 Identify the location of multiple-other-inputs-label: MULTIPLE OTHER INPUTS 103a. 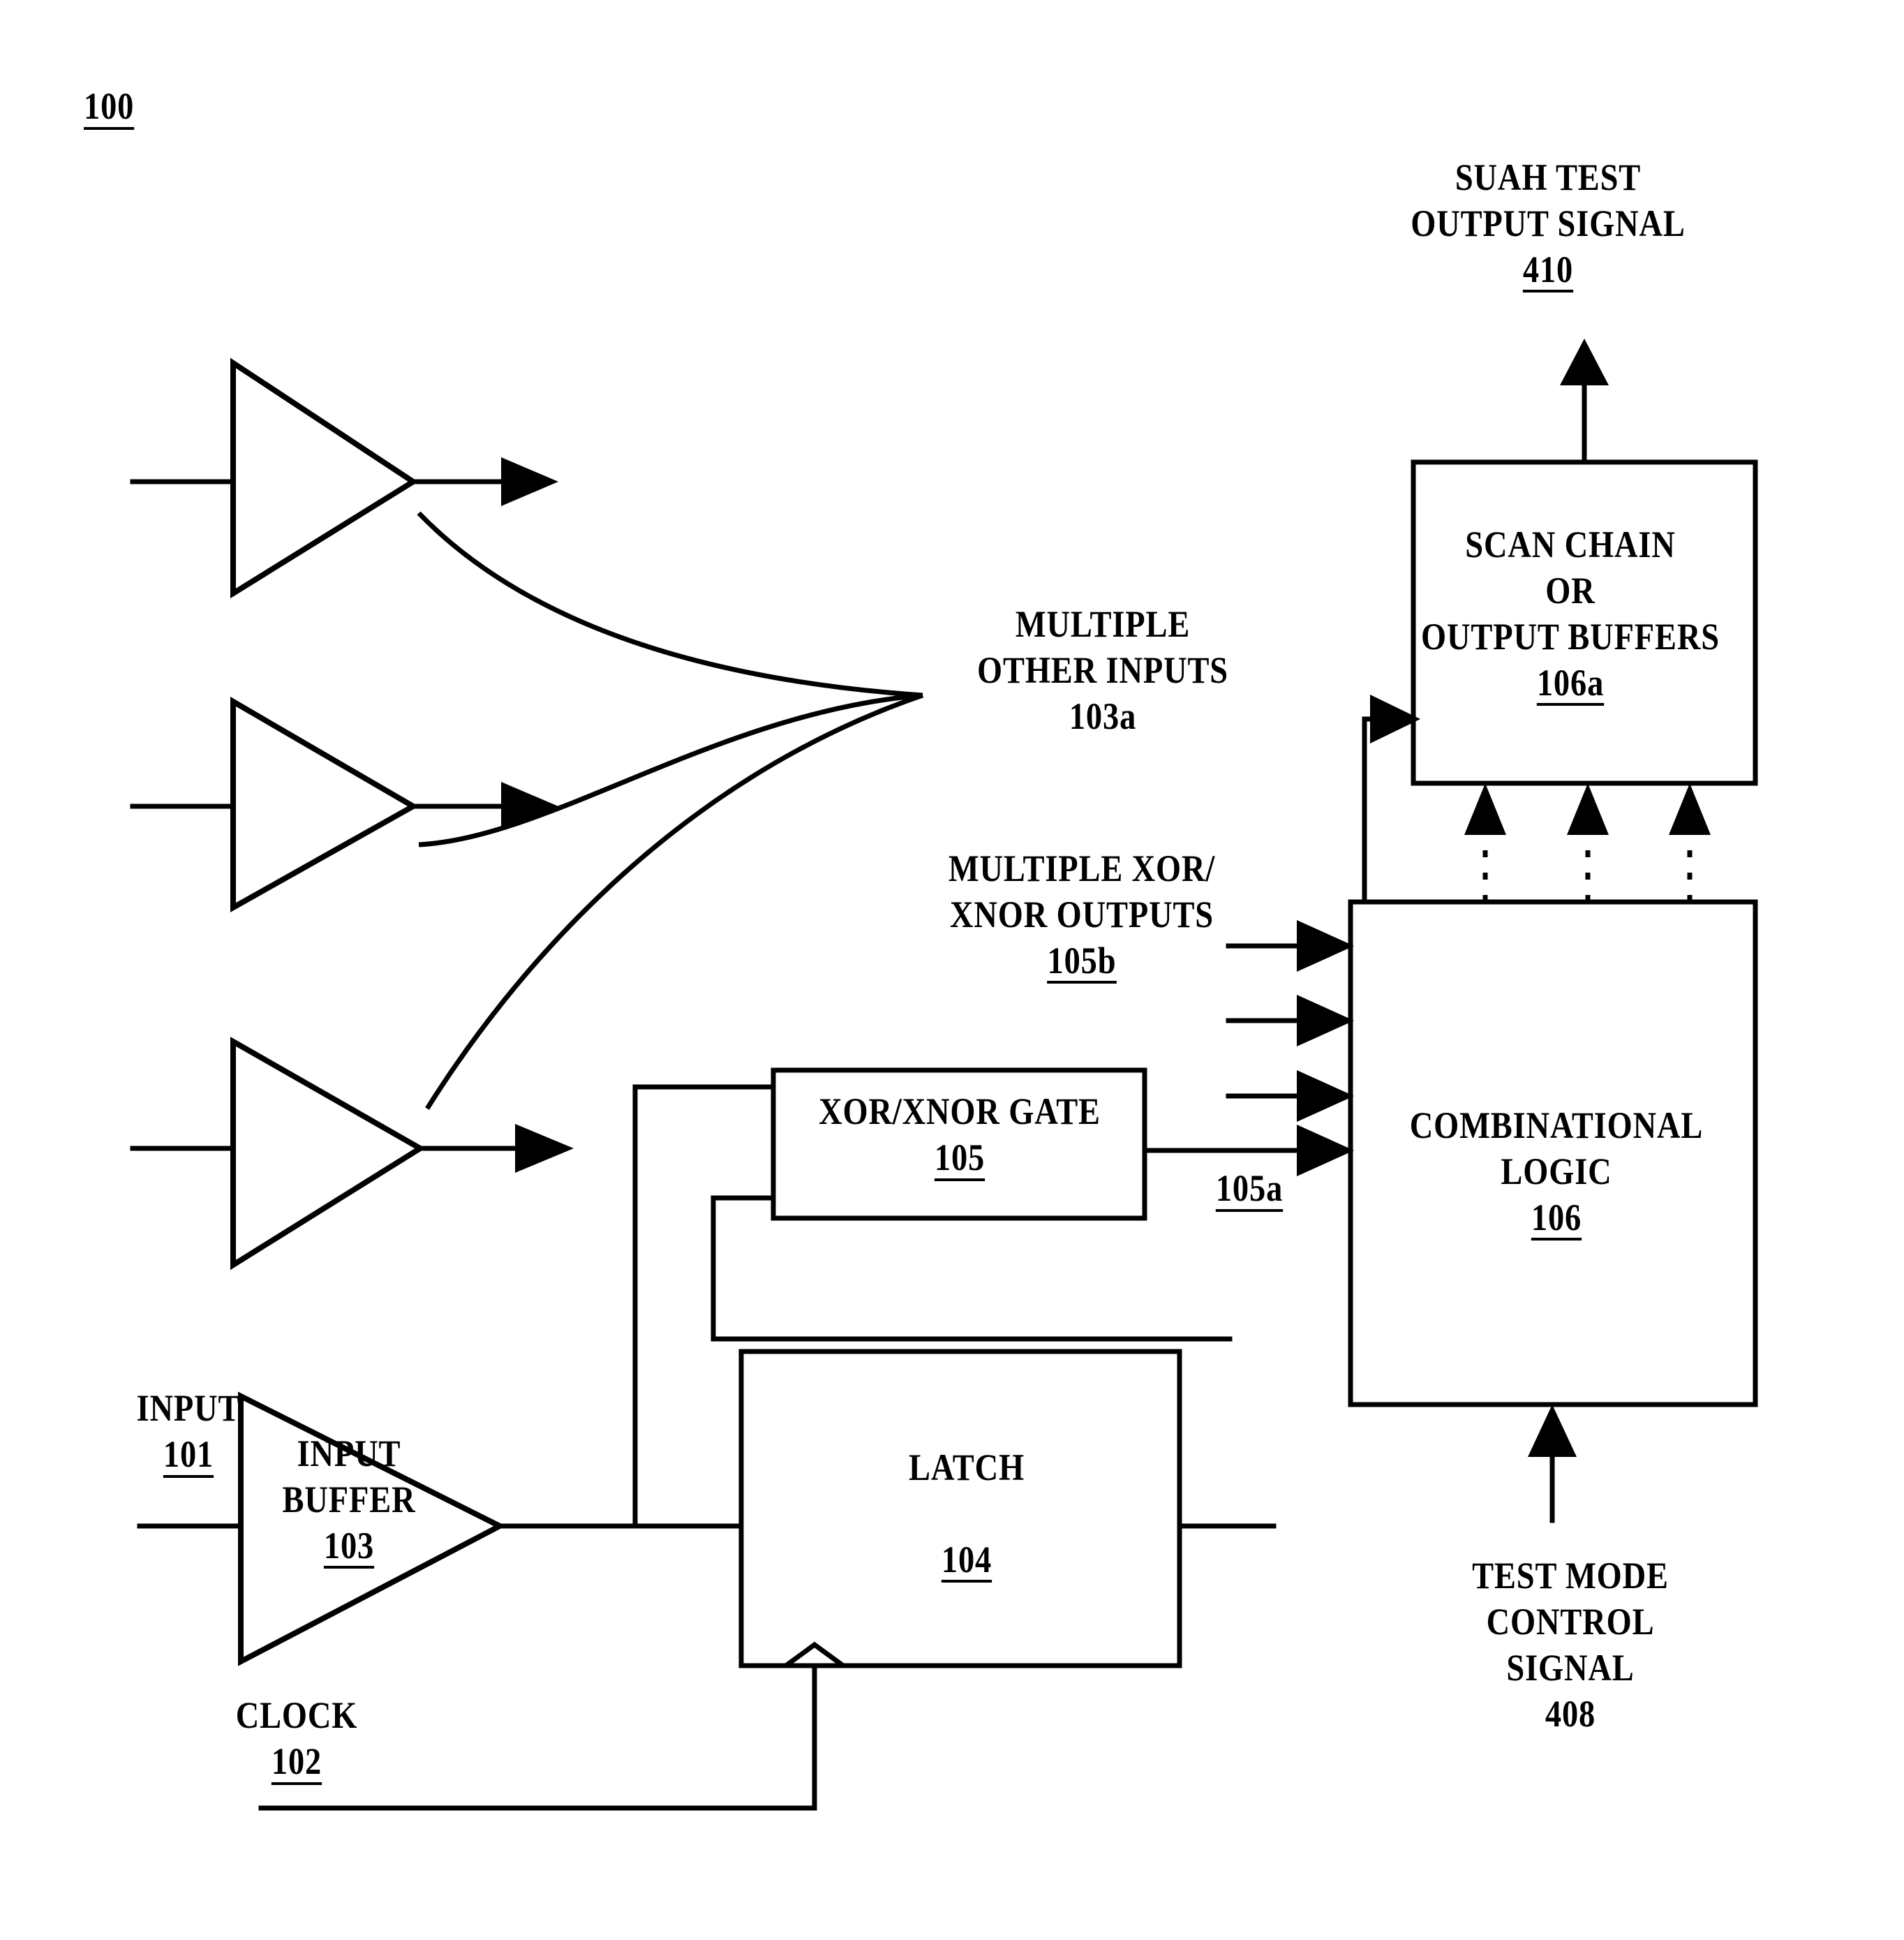
(1103, 671).